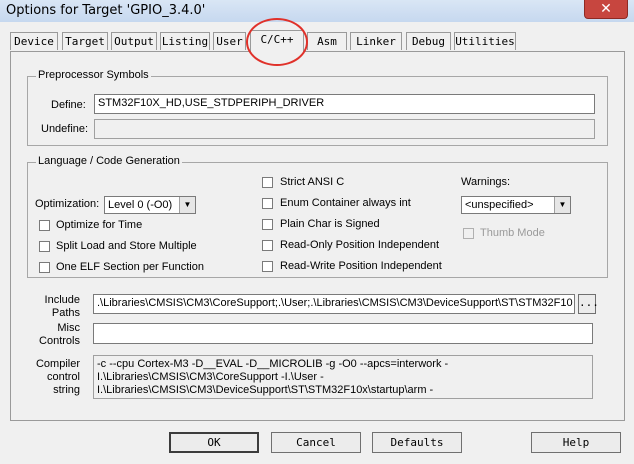 The image size is (634, 464). What do you see at coordinates (214, 442) in the screenshot?
I see `ok-button: OK` at bounding box center [214, 442].